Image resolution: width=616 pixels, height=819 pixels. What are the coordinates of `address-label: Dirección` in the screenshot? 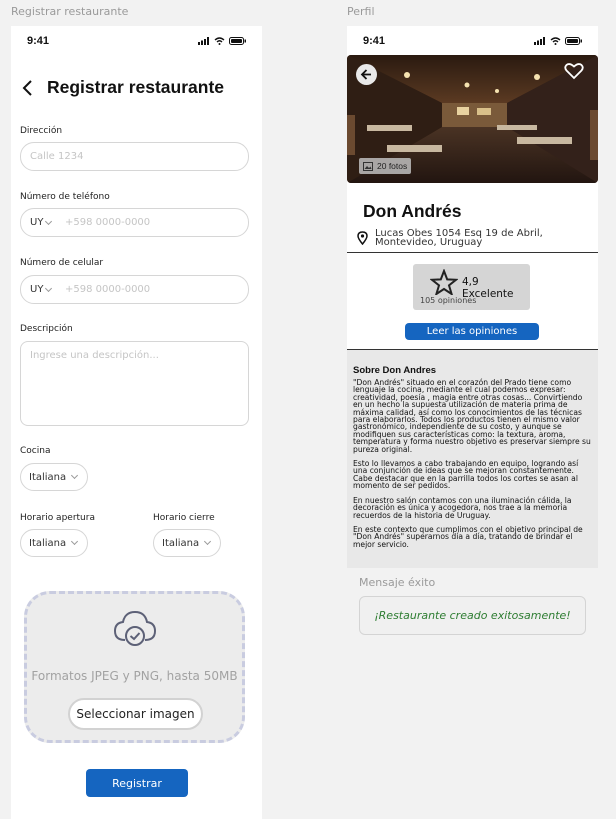 It's located at (41, 131).